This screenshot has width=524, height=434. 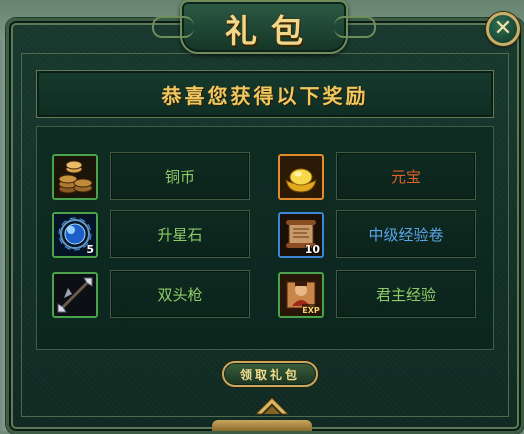 I want to click on double-spear-icon, so click(x=75, y=295).